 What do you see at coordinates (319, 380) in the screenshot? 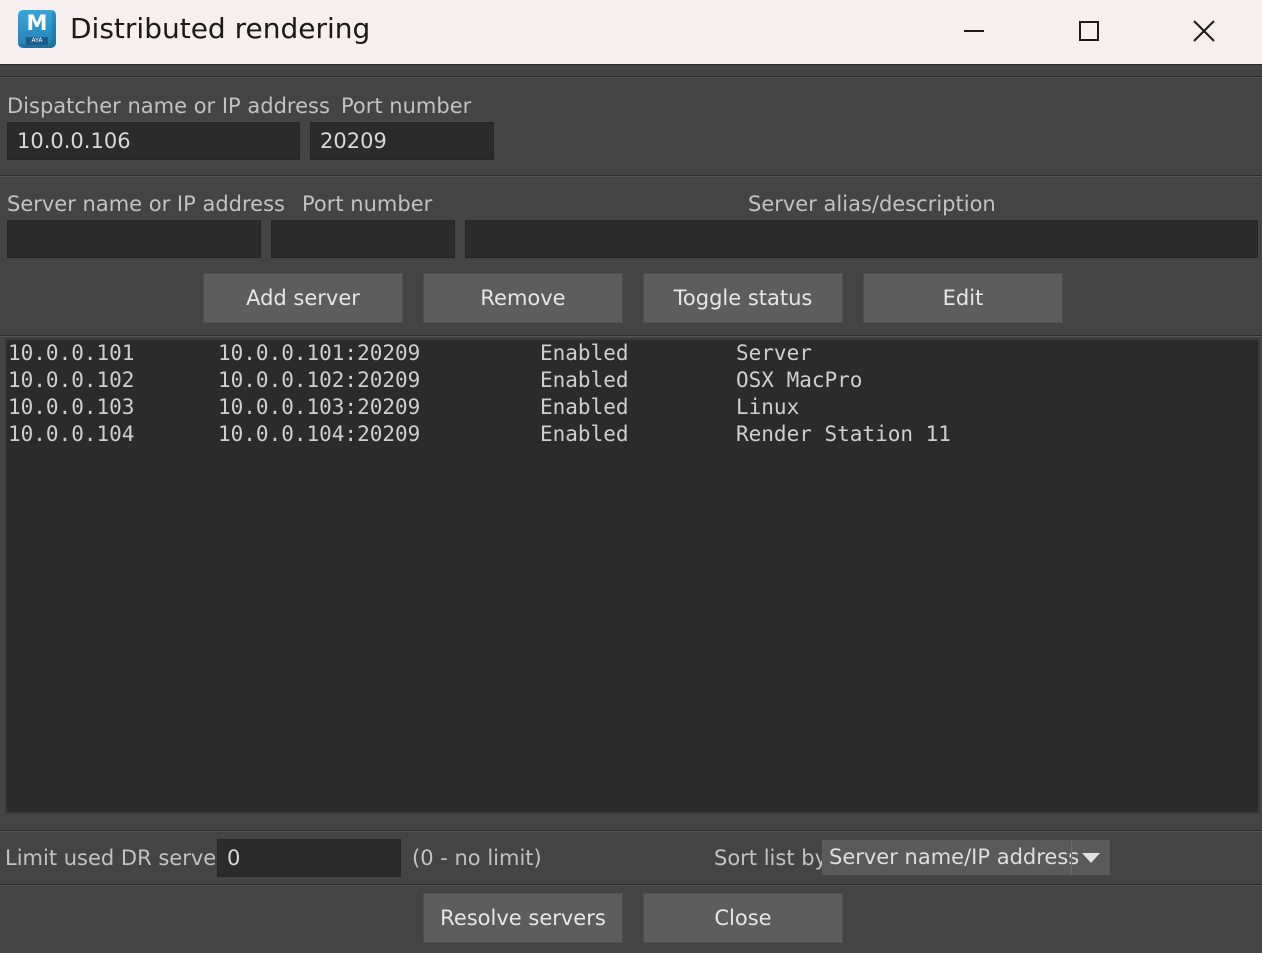
I see `server-address-cell: 10.0.0.102:20209` at bounding box center [319, 380].